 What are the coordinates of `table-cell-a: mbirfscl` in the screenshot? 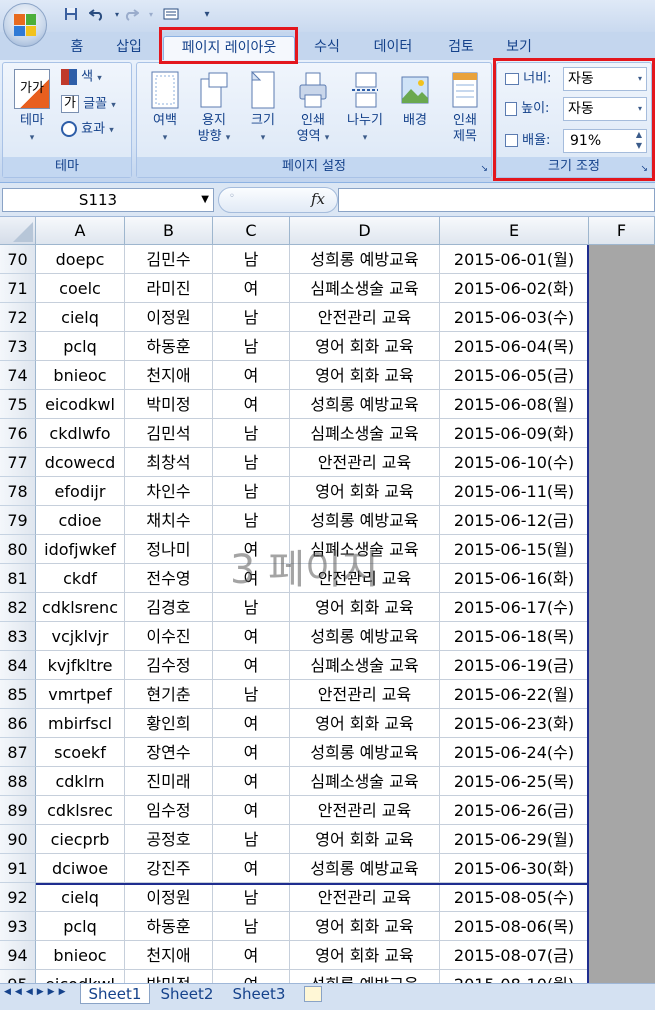 It's located at (80, 723).